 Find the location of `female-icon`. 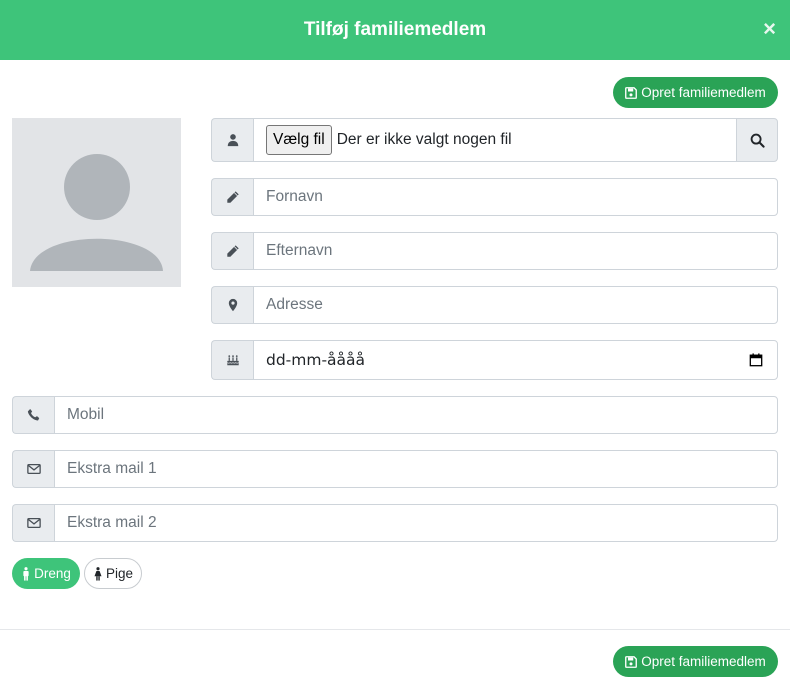

female-icon is located at coordinates (98, 573).